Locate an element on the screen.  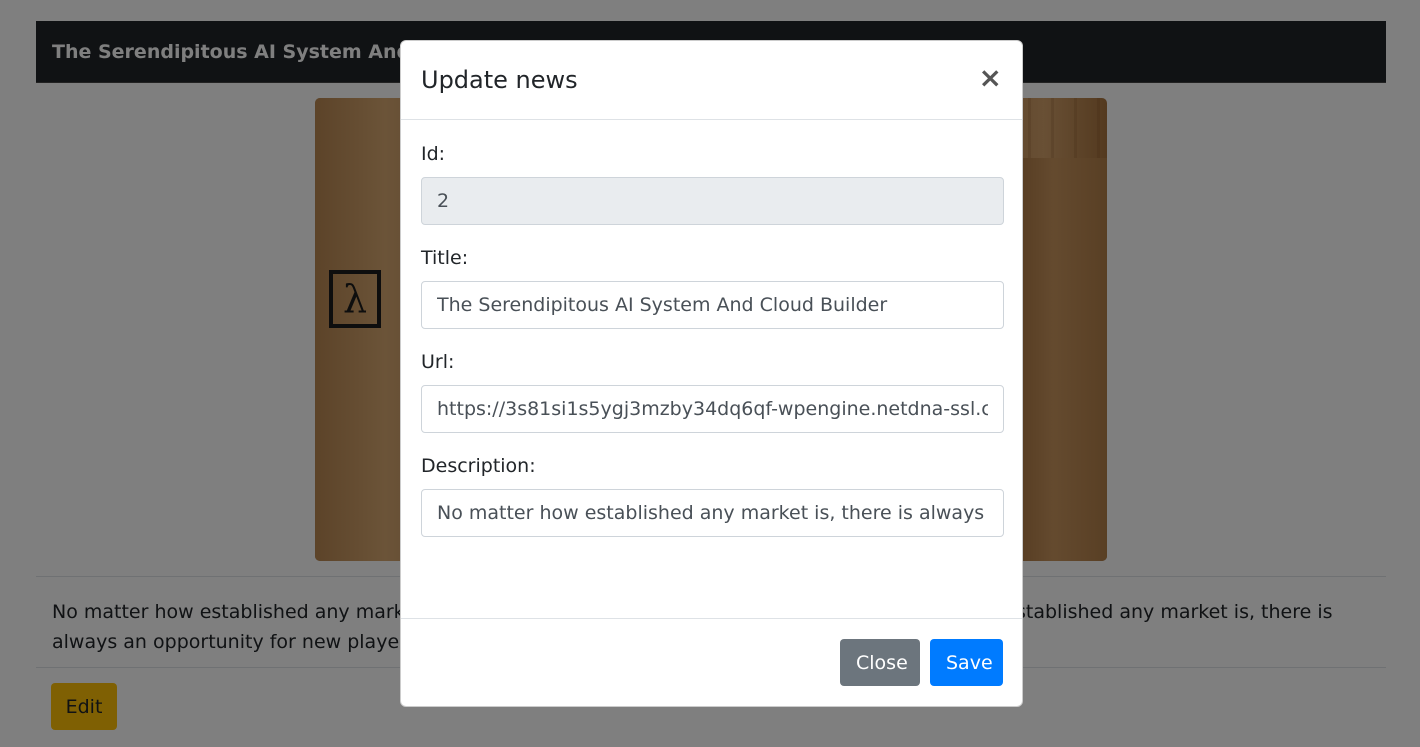
modal-header: Update news × is located at coordinates (711, 80).